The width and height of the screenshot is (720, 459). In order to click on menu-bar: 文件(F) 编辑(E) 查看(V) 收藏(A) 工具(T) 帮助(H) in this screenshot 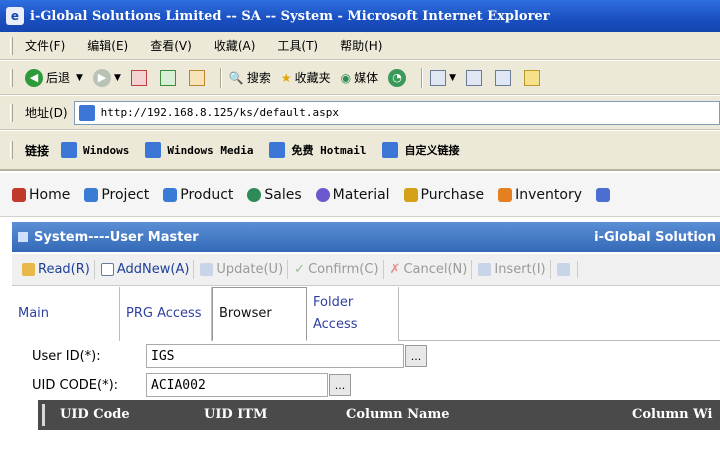, I will do `click(360, 46)`.